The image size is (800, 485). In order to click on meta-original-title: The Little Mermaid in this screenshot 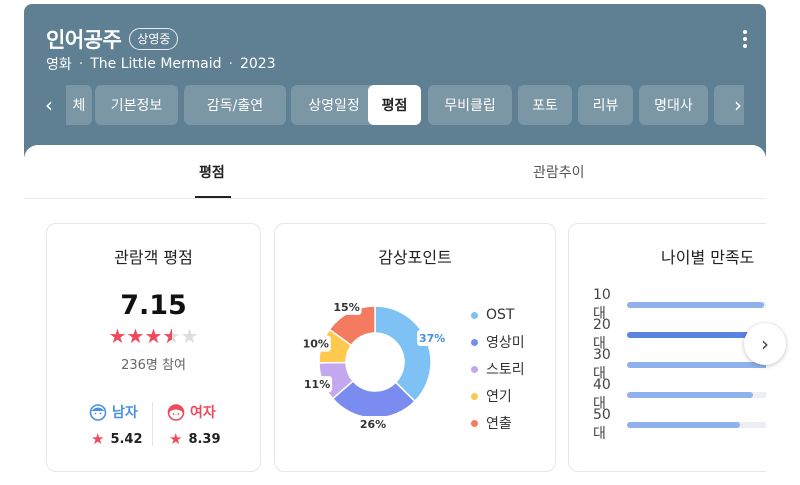, I will do `click(156, 64)`.